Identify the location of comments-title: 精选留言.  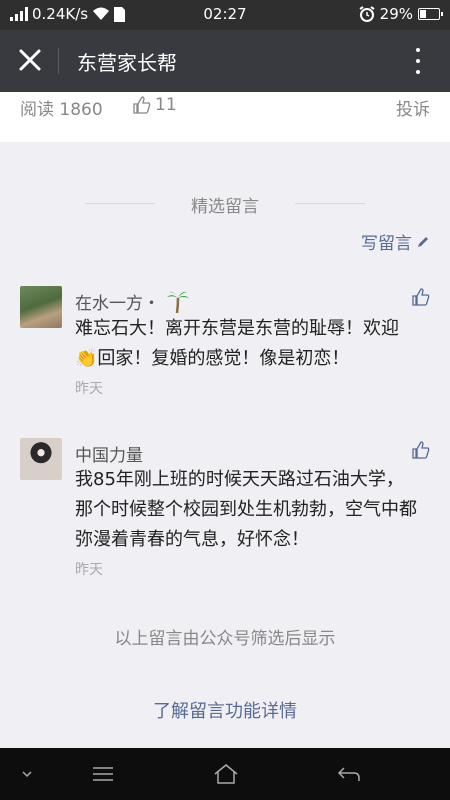
(225, 207).